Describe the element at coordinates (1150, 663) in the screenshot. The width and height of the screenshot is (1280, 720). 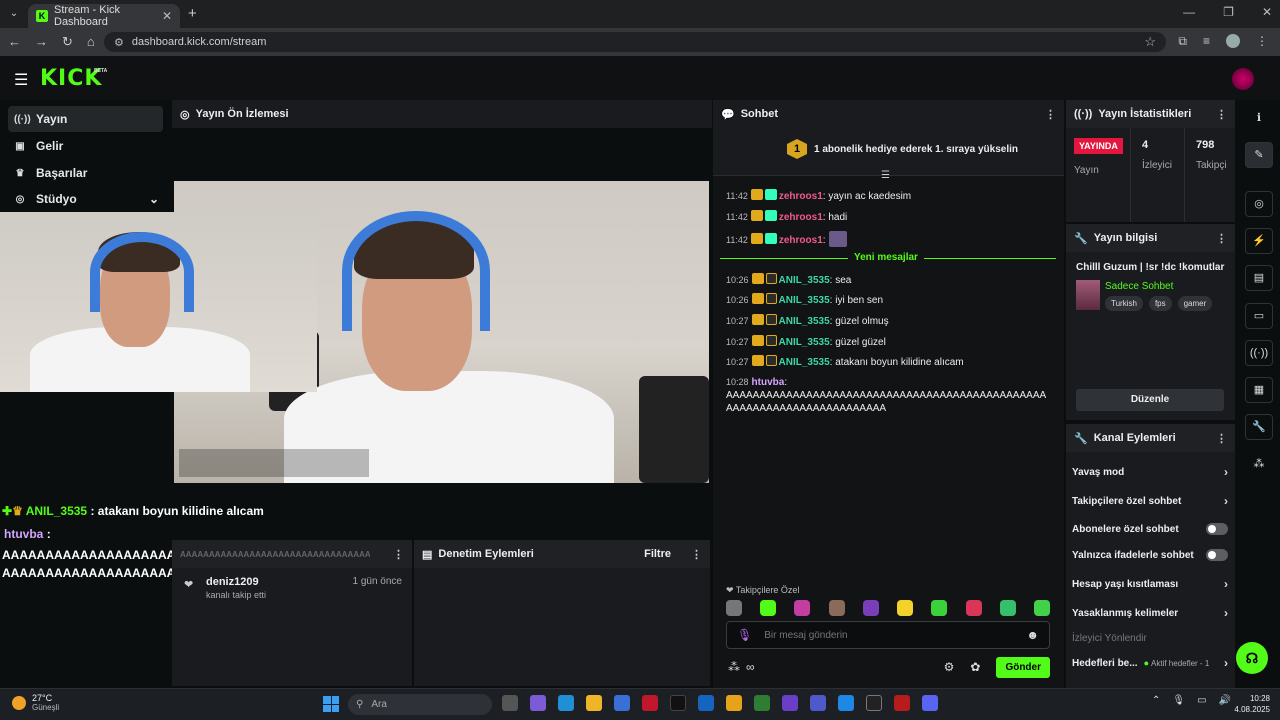
I see `action-goals: Hedefleri be... ● Aktif hedefler - 1 ›` at that location.